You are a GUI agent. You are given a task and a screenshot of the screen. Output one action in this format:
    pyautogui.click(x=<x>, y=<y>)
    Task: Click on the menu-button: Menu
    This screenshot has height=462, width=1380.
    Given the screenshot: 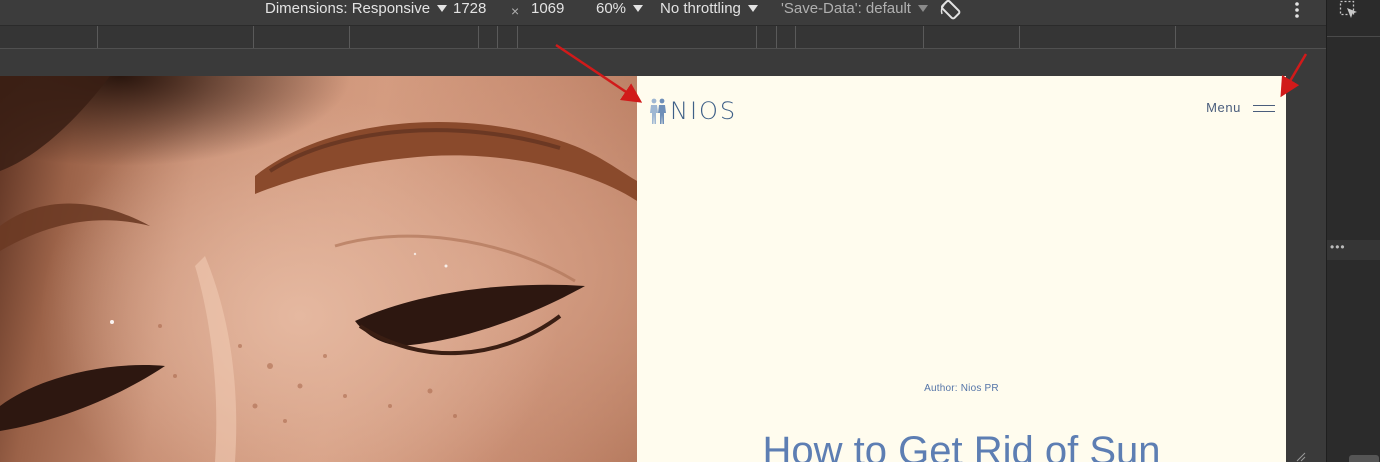 What is the action you would take?
    pyautogui.click(x=1240, y=107)
    